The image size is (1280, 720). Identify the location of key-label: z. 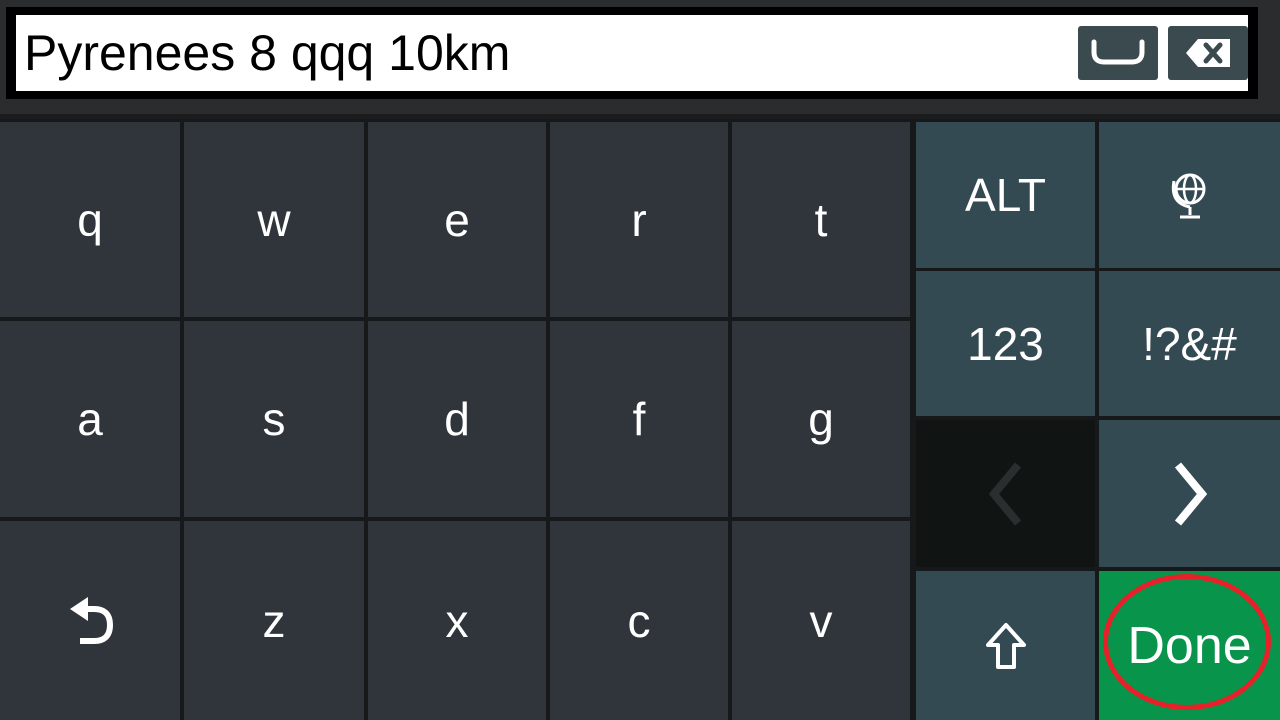
(274, 620).